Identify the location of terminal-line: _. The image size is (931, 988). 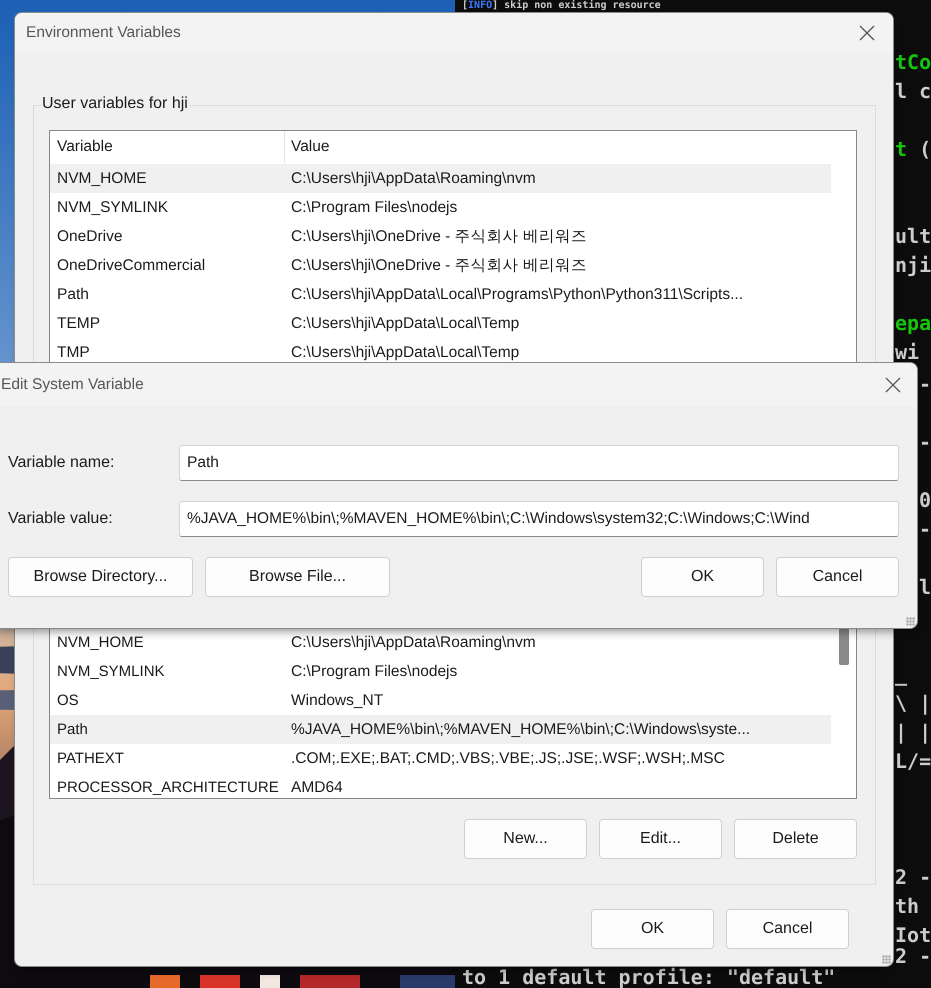
(901, 674).